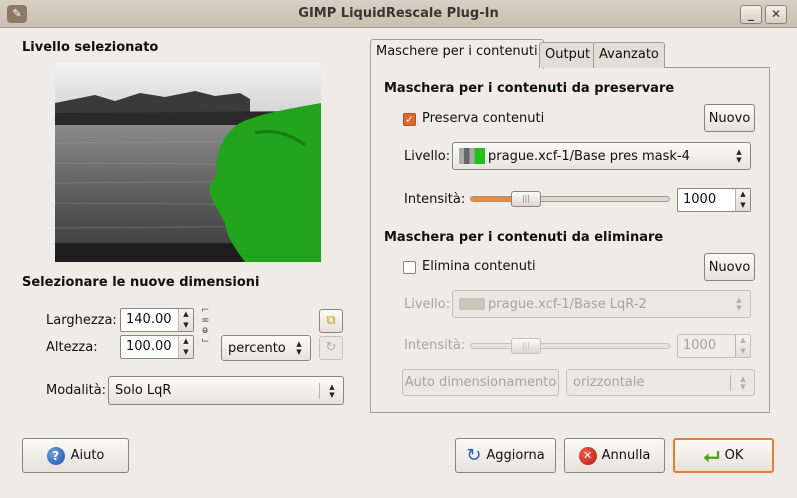  I want to click on orientation-value: orizzontale, so click(609, 382).